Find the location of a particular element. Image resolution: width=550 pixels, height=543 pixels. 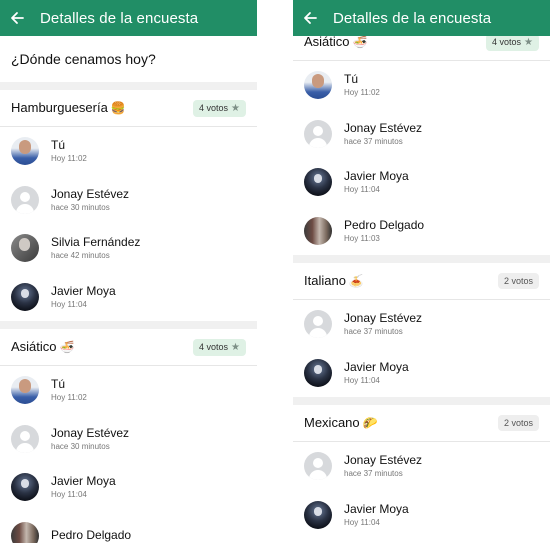

voter-row: Pedro Delgado is located at coordinates (128, 527).